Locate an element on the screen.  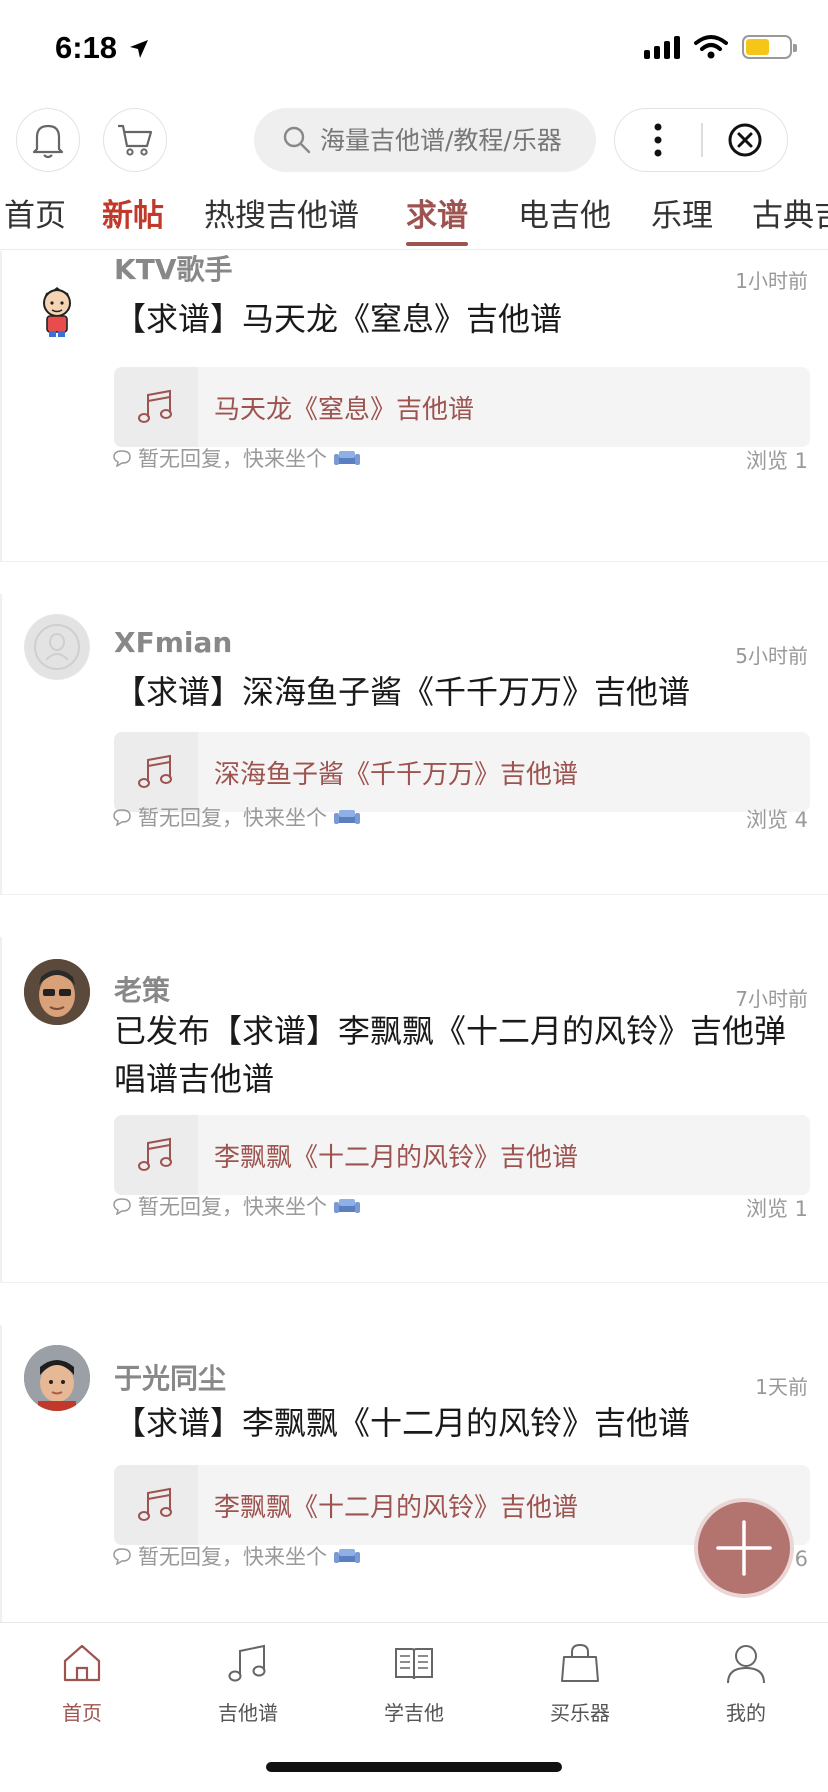
nav-guitar-tabs: 吉他谱 is located at coordinates (248, 1682).